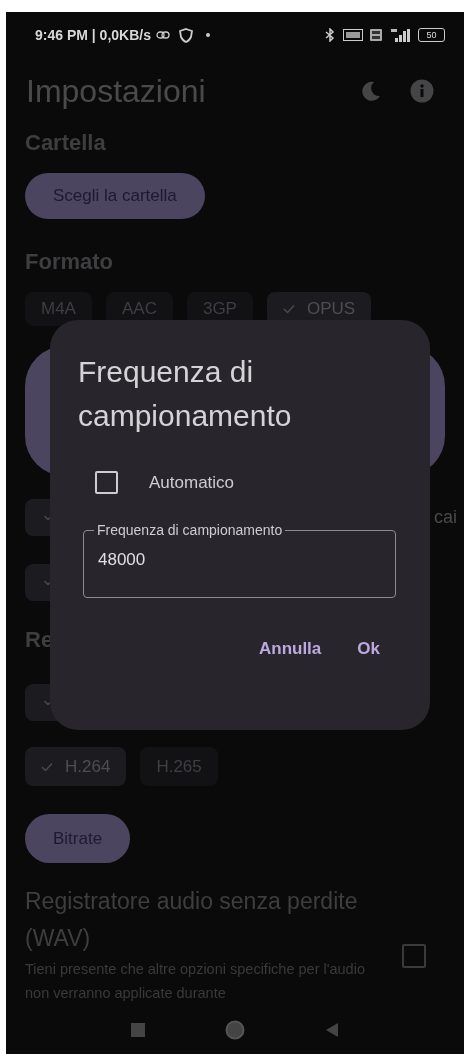  What do you see at coordinates (185, 35) in the screenshot?
I see `shield-icon` at bounding box center [185, 35].